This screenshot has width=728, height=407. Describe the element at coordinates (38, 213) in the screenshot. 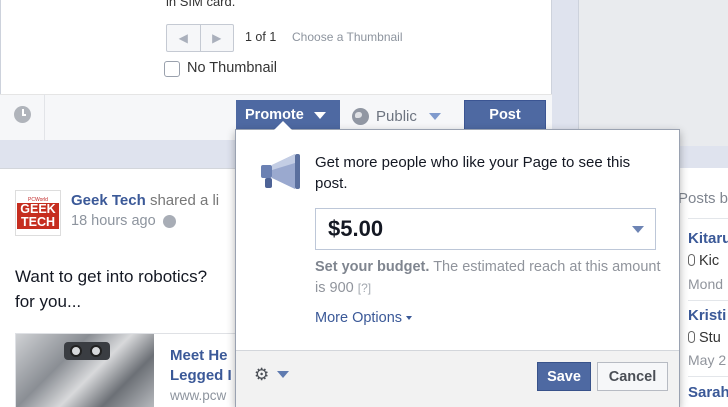

I see `page-avatar: PCWorld GEEK TECH` at that location.